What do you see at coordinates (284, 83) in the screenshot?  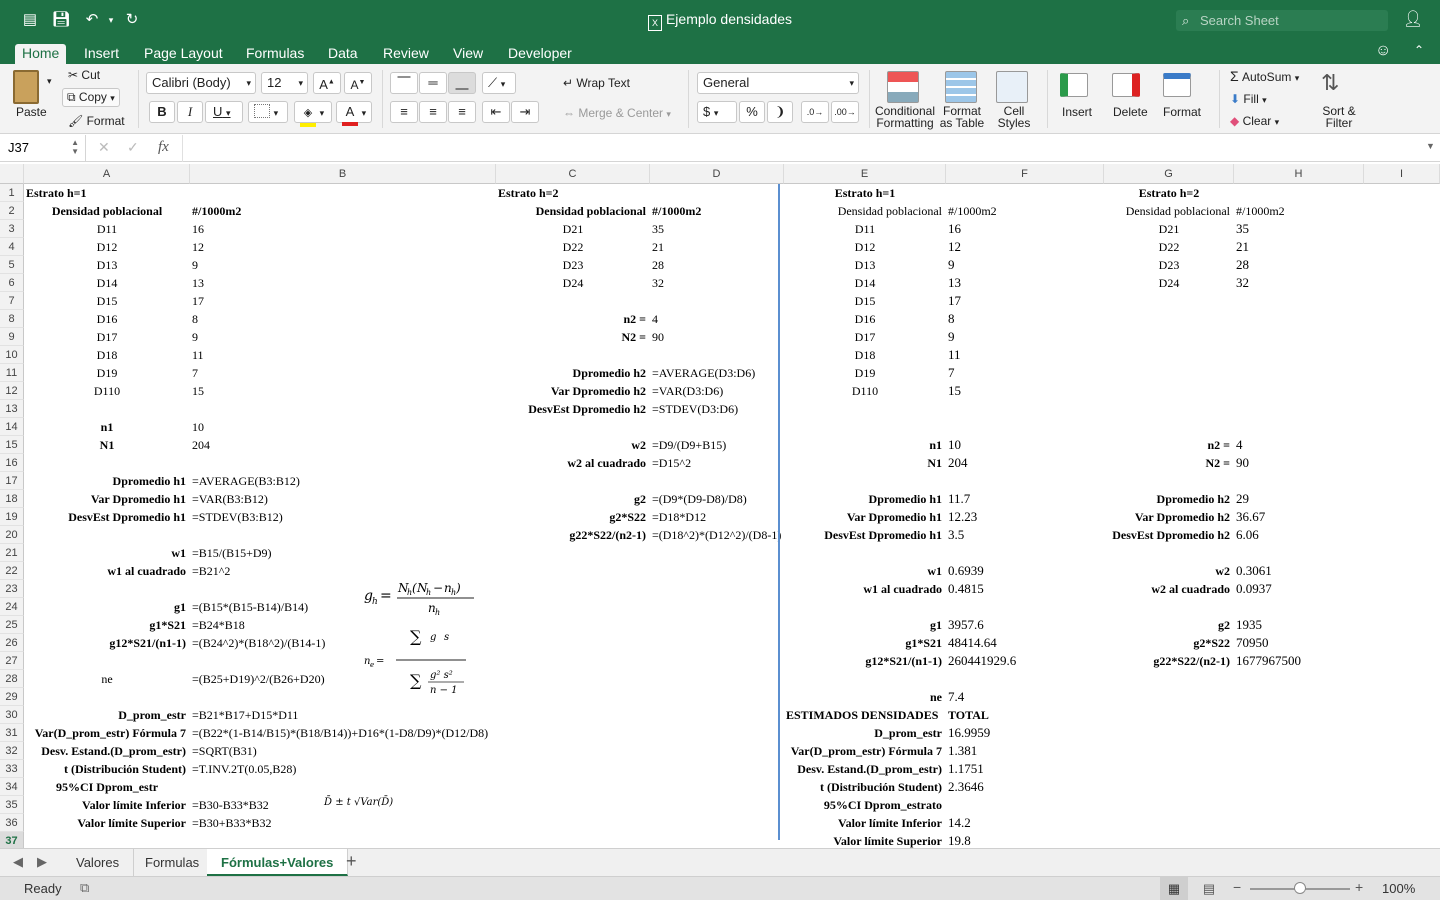 I see `font-size-select: 12 ▾` at bounding box center [284, 83].